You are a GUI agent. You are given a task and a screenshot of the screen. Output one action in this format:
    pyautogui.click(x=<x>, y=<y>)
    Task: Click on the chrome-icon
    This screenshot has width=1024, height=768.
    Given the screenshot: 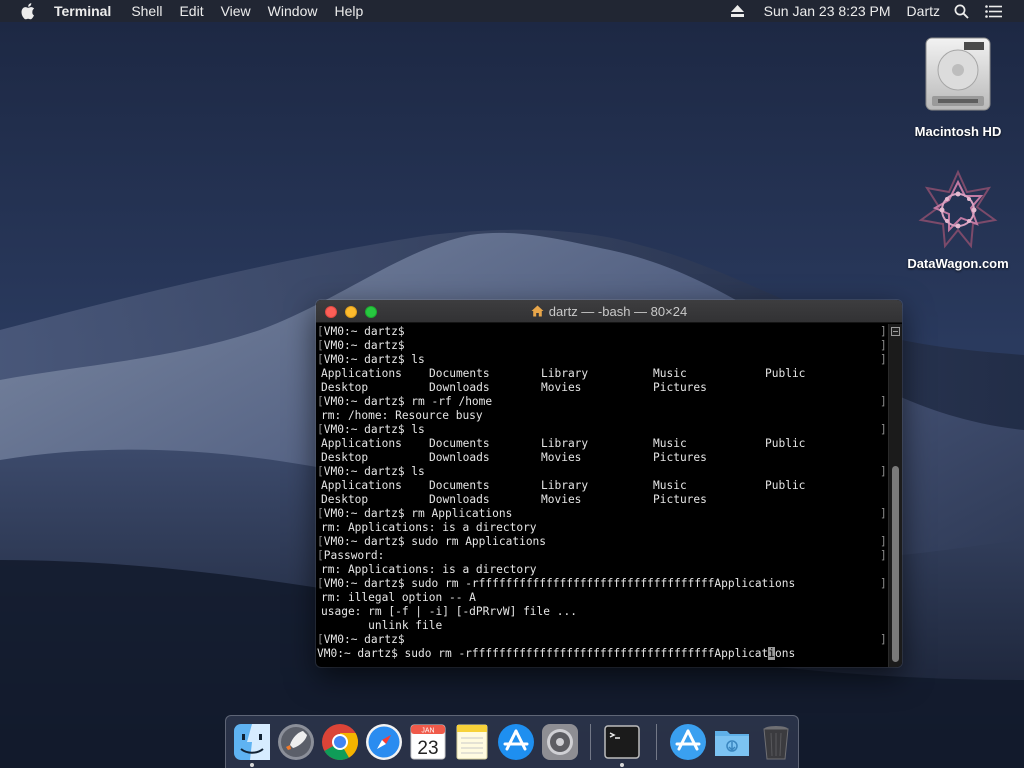 What is the action you would take?
    pyautogui.click(x=340, y=742)
    